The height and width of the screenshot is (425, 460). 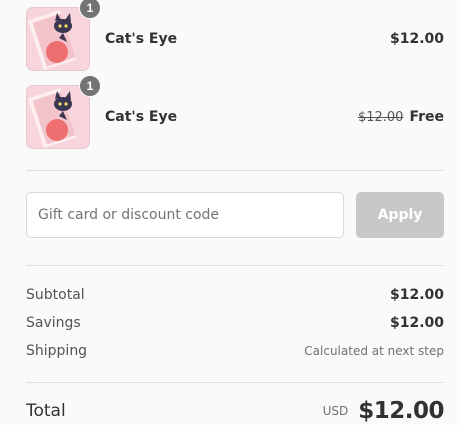 I want to click on product-price: $12.00 Free, so click(x=401, y=117).